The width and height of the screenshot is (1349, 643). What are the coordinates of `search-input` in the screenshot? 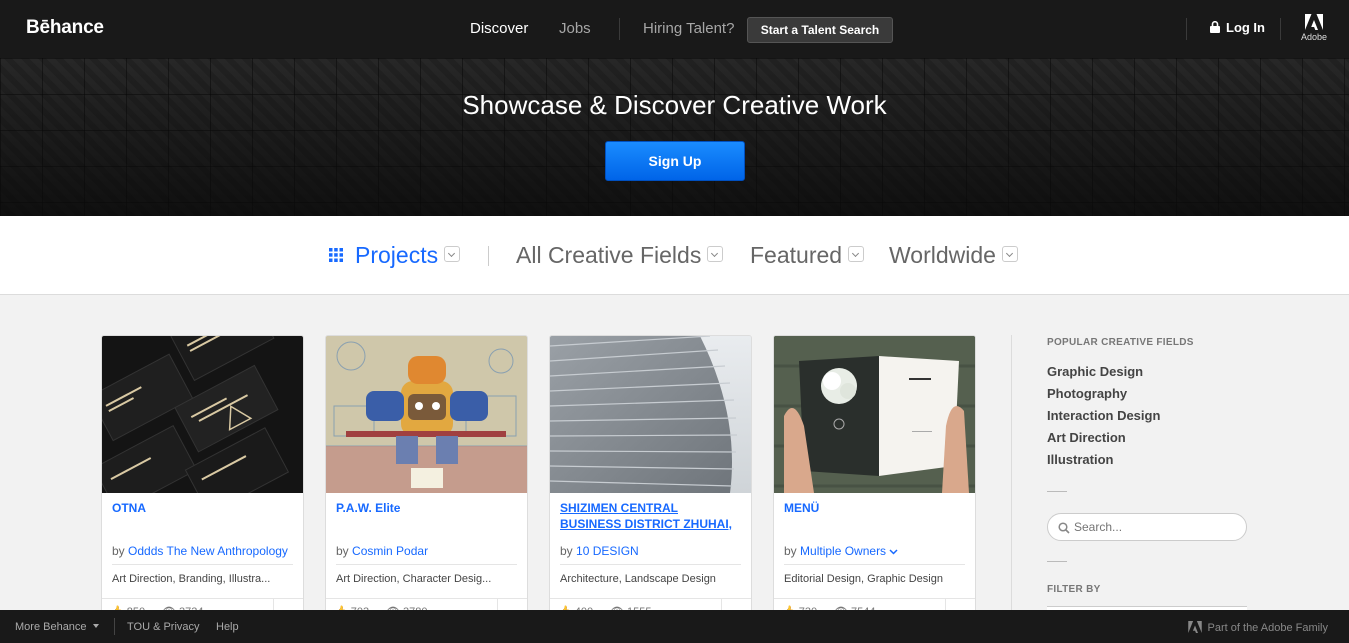 It's located at (1154, 527).